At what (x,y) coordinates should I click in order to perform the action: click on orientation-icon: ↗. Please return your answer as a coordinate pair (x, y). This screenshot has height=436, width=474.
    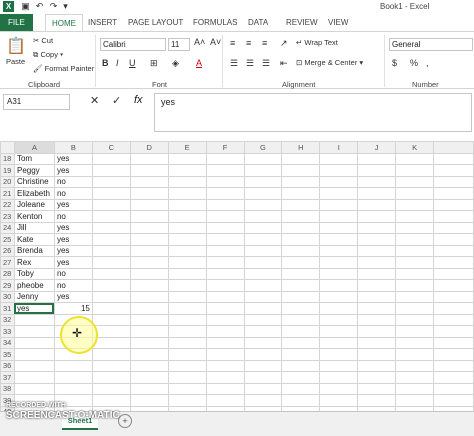
    Looking at the image, I should click on (284, 43).